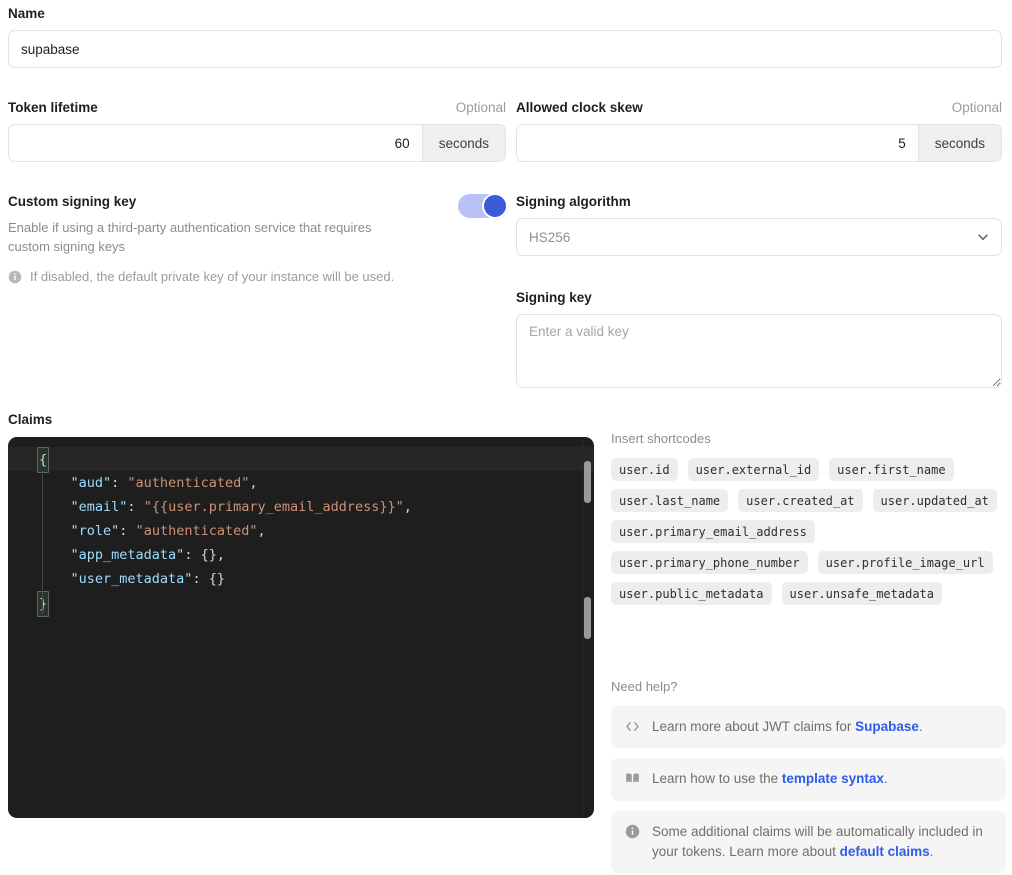  Describe the element at coordinates (582, 627) in the screenshot. I see `editor-gutter-divider` at that location.